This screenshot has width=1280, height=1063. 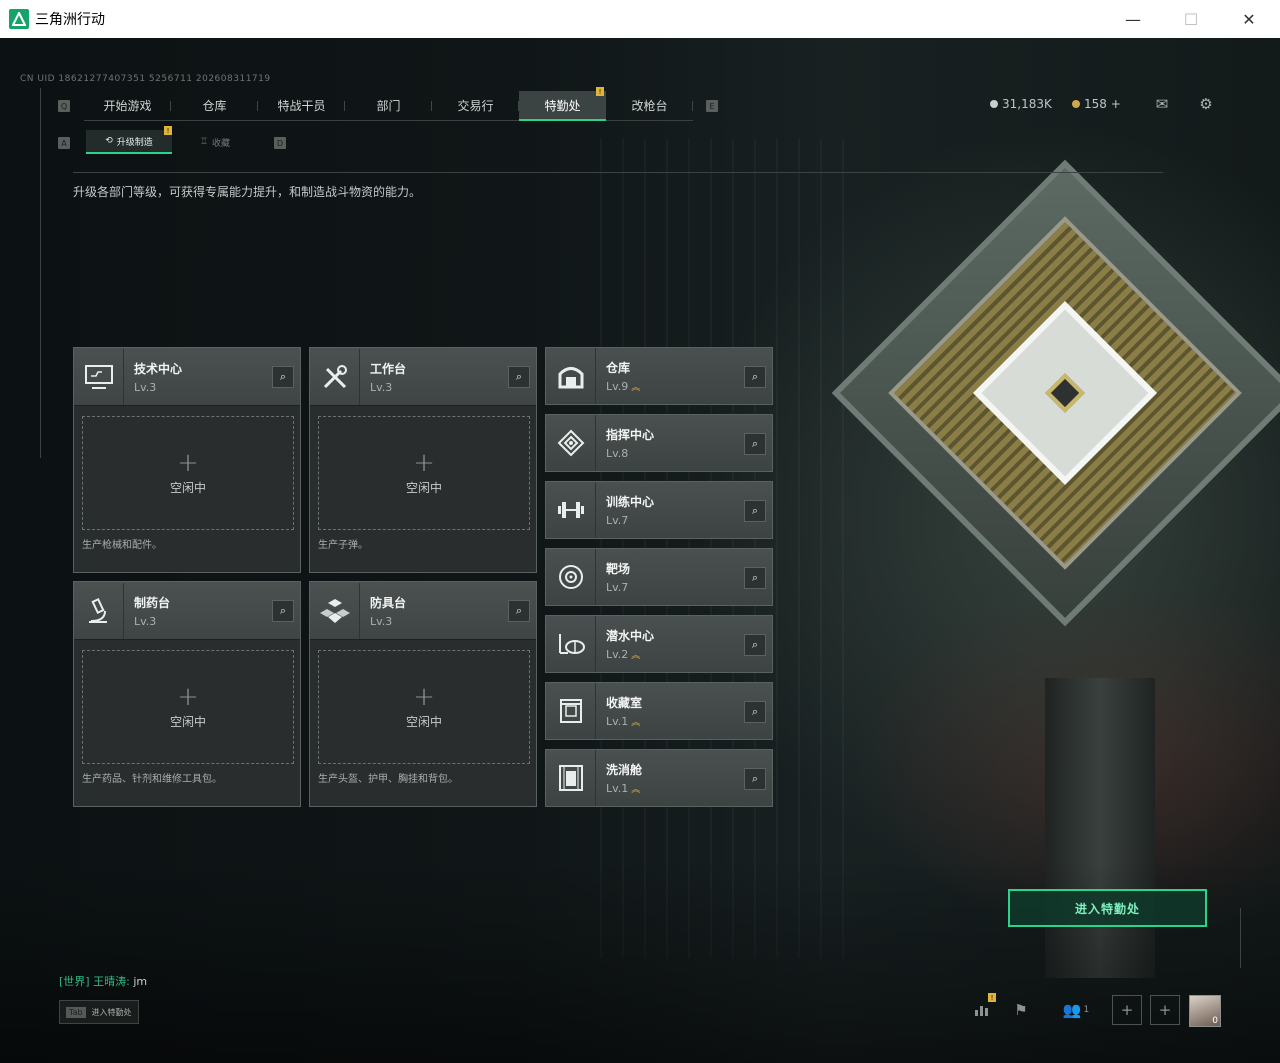 What do you see at coordinates (659, 577) in the screenshot?
I see `building-shooting-range: 靶场 Lv.7 ⌕` at bounding box center [659, 577].